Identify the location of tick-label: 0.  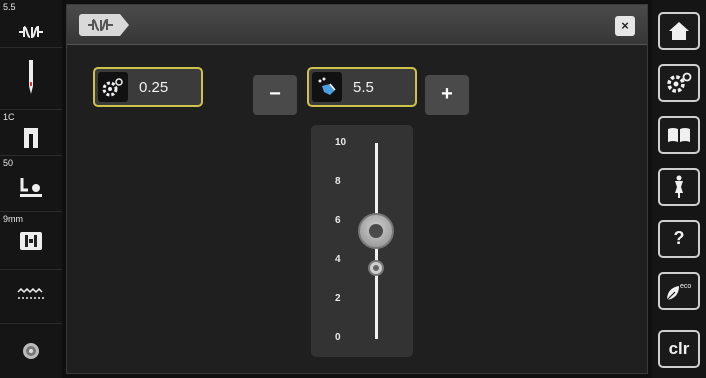
(338, 337).